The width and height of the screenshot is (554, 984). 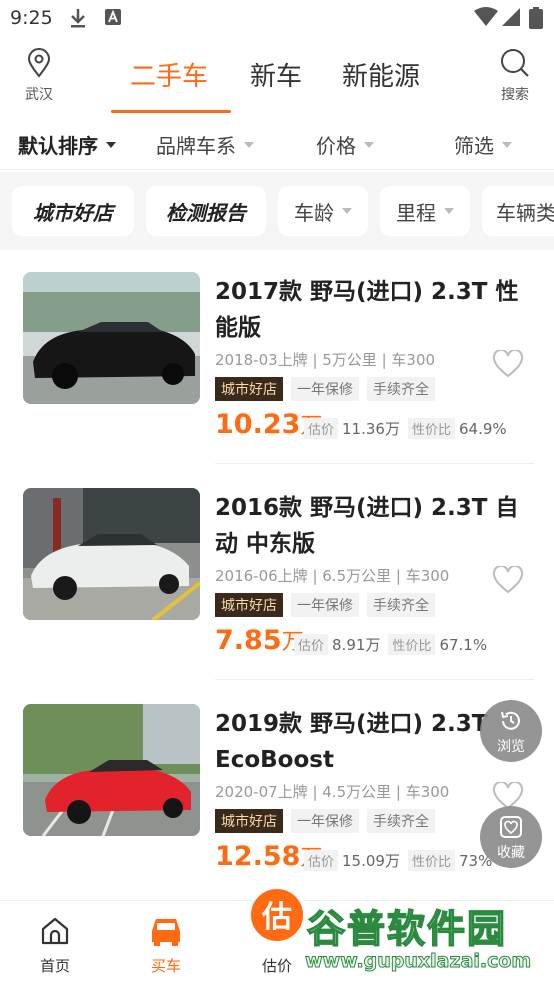 I want to click on chip-inspection-report: 检测报告, so click(x=206, y=211).